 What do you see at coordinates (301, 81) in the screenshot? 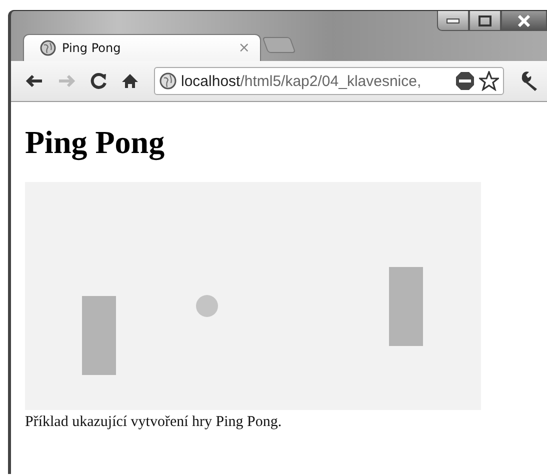
I see `url-text: localhost/html5/kap2/04_klavesnice,` at bounding box center [301, 81].